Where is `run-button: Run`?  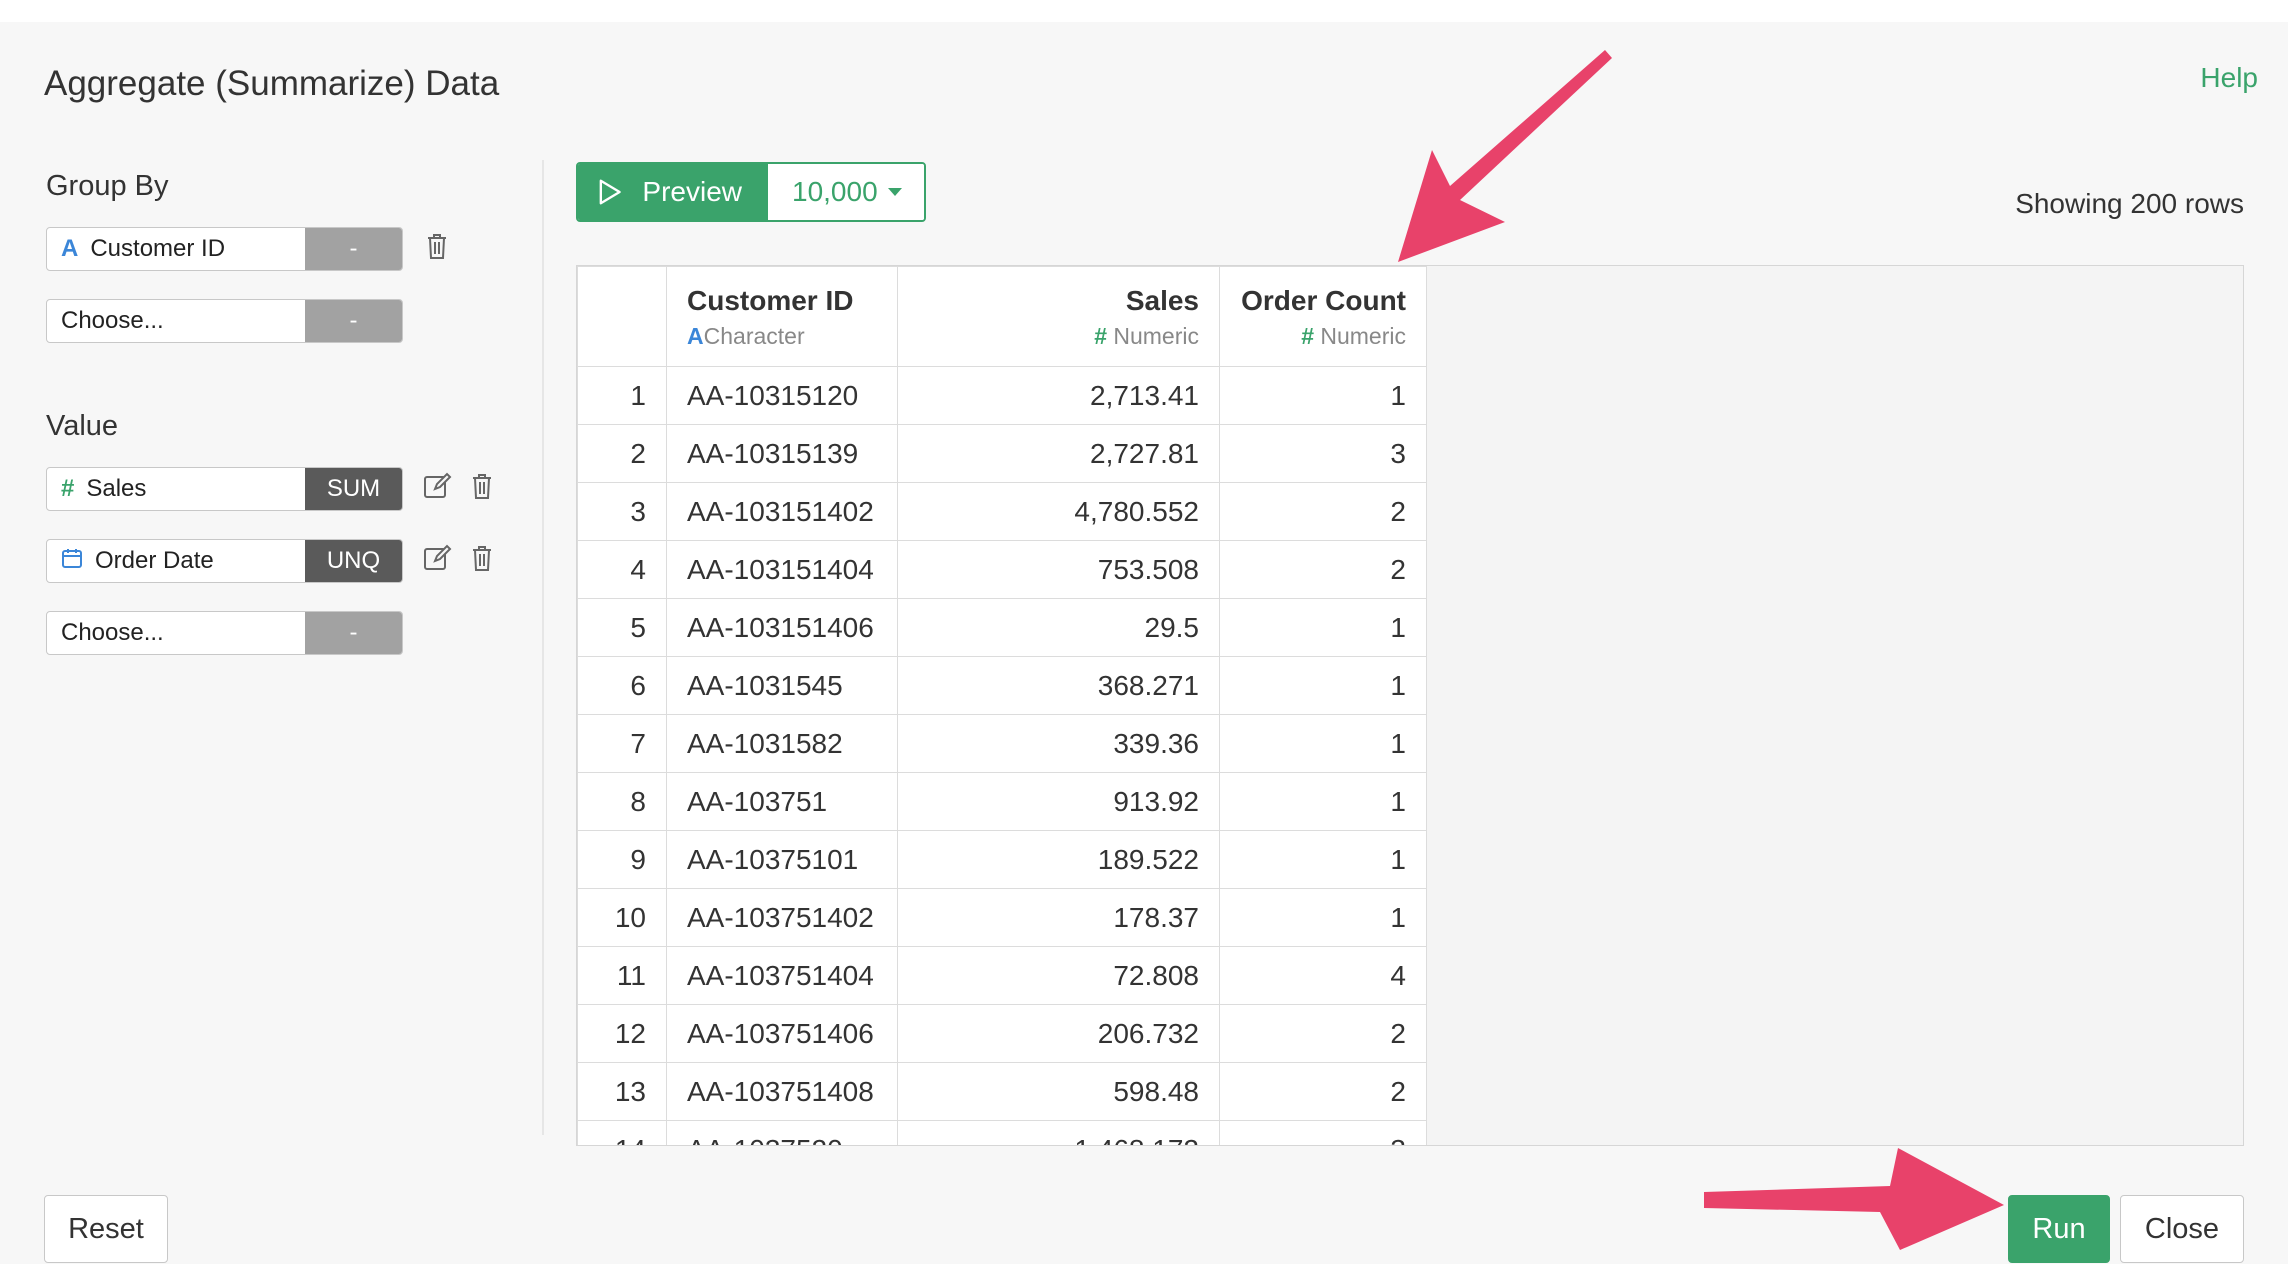
run-button: Run is located at coordinates (2059, 1229).